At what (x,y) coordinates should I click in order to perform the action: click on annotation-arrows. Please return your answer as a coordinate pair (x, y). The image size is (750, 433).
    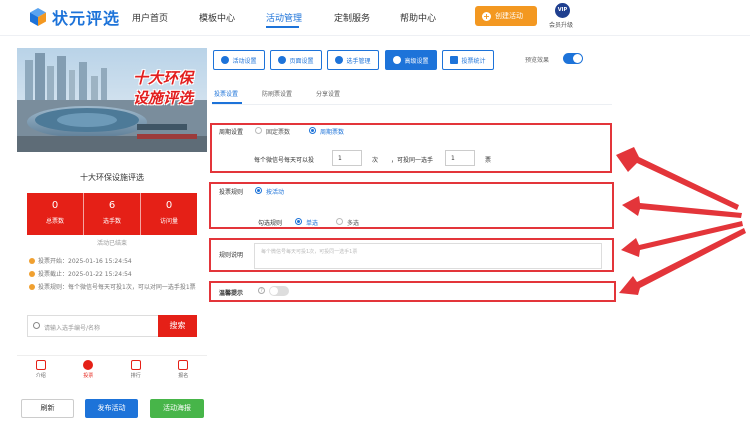
    Looking at the image, I should click on (681, 221).